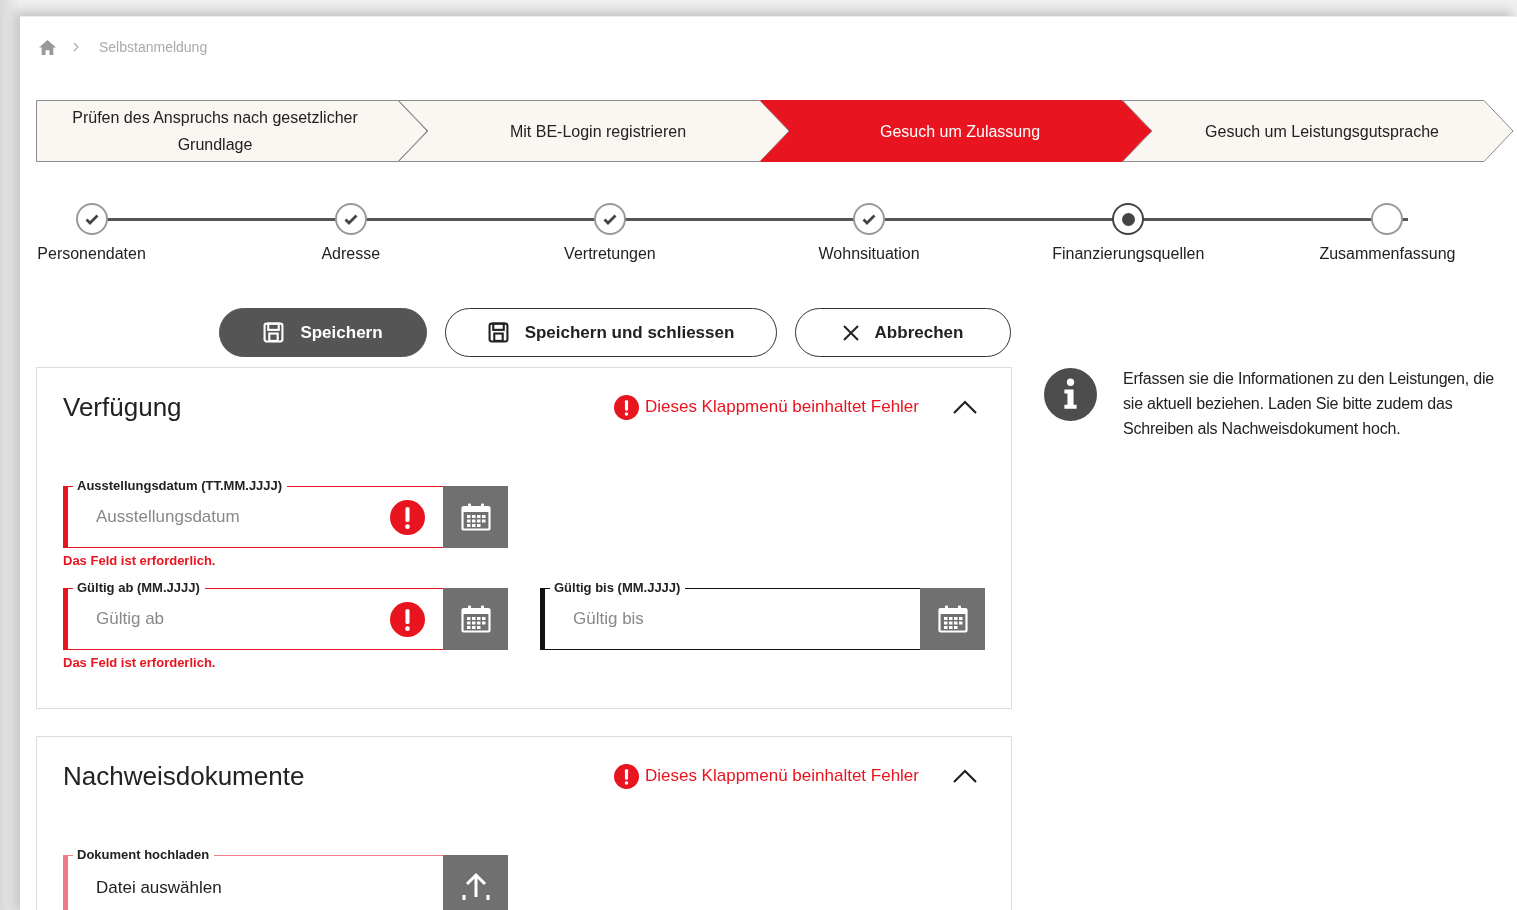  Describe the element at coordinates (1387, 254) in the screenshot. I see `step-label: Zusammenfassung` at that location.